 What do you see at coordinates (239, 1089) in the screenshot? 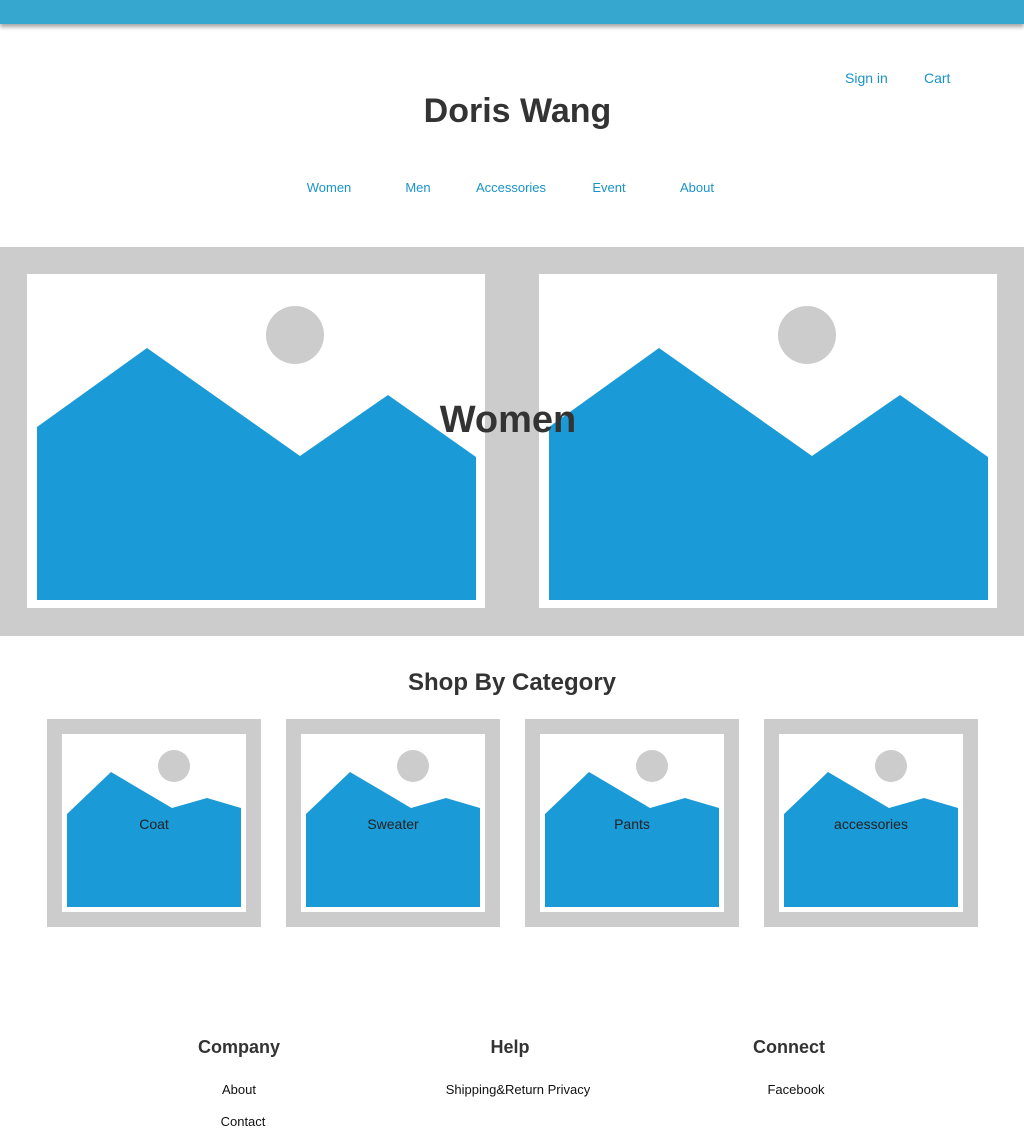
I see `footer-link-about: About` at bounding box center [239, 1089].